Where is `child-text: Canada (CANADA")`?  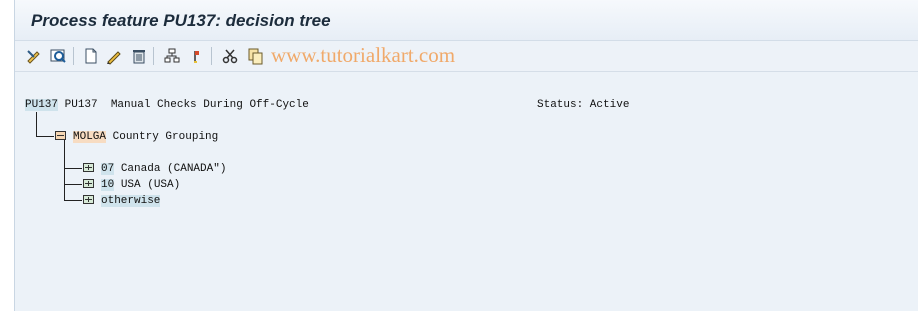 child-text: Canada (CANADA") is located at coordinates (173, 169).